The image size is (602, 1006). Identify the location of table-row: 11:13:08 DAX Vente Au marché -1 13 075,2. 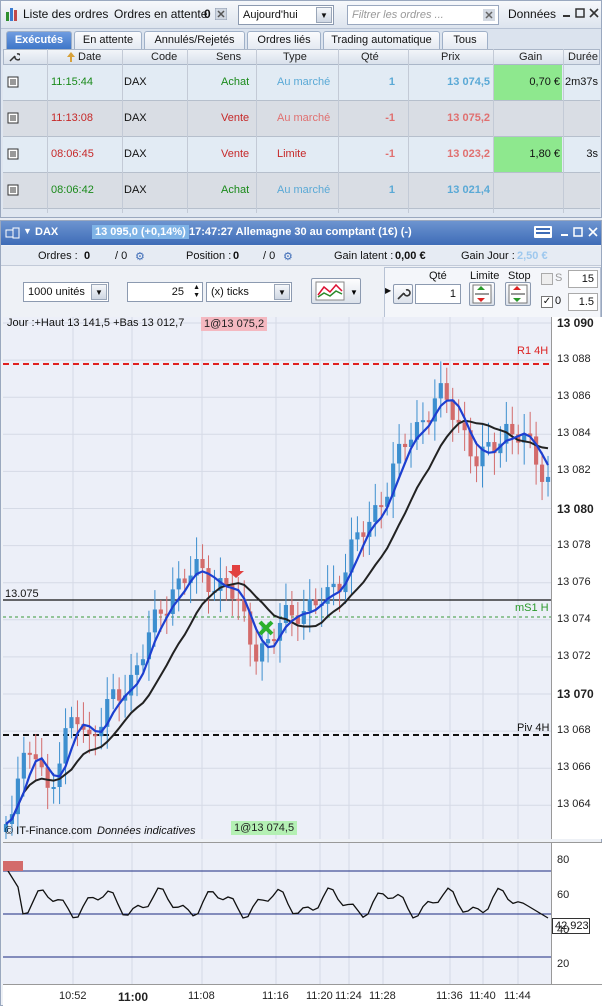
(301, 119).